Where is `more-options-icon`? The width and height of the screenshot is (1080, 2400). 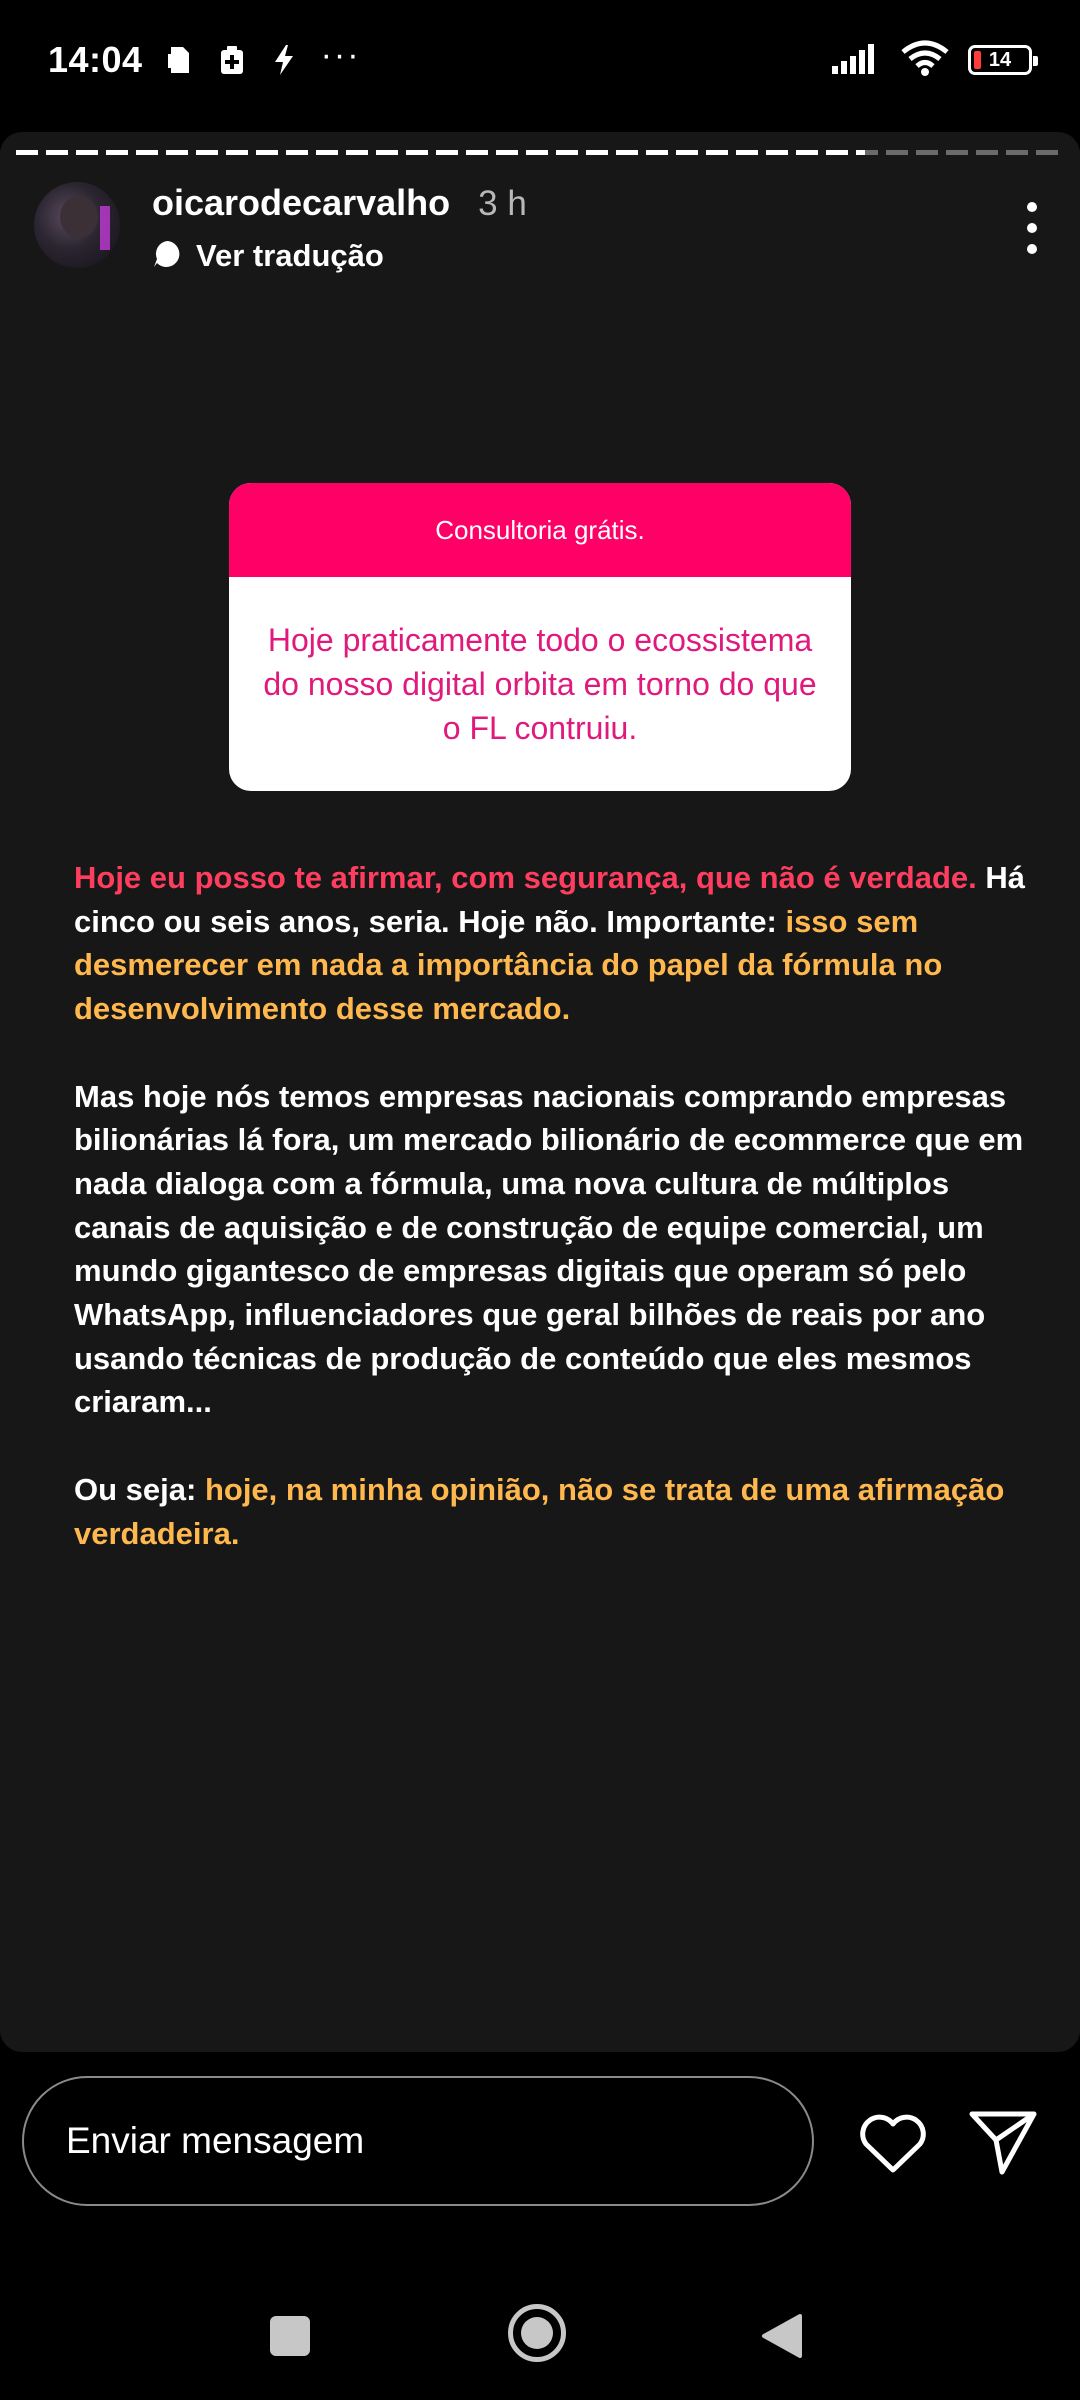 more-options-icon is located at coordinates (1032, 228).